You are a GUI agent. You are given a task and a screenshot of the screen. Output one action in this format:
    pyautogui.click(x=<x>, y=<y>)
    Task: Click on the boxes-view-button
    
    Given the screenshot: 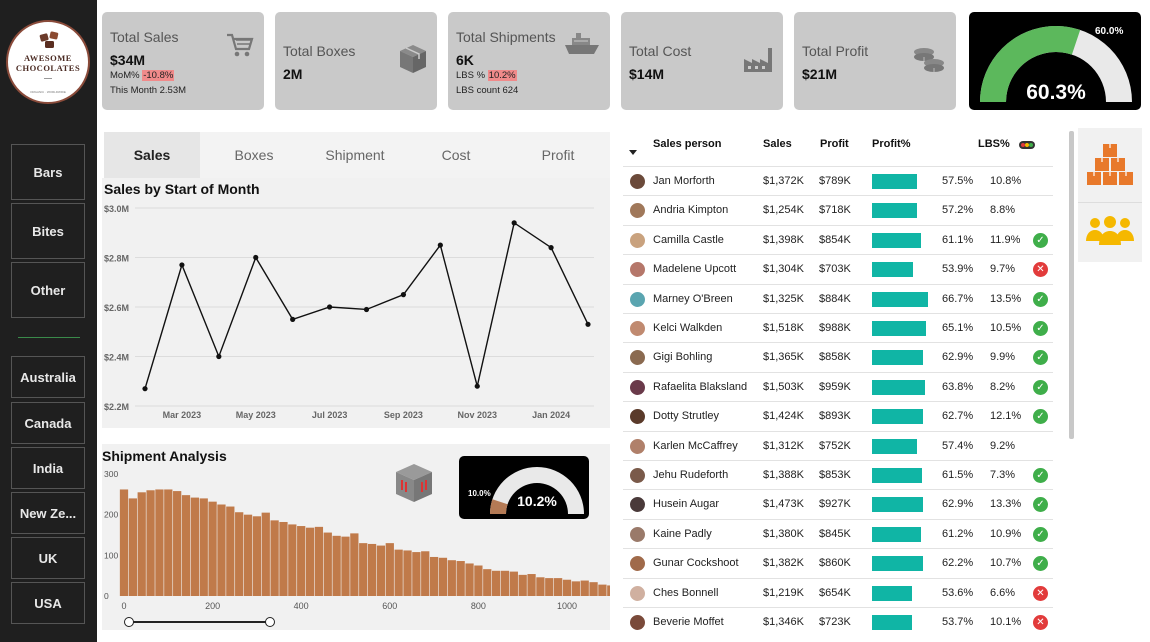 What is the action you would take?
    pyautogui.click(x=1110, y=164)
    